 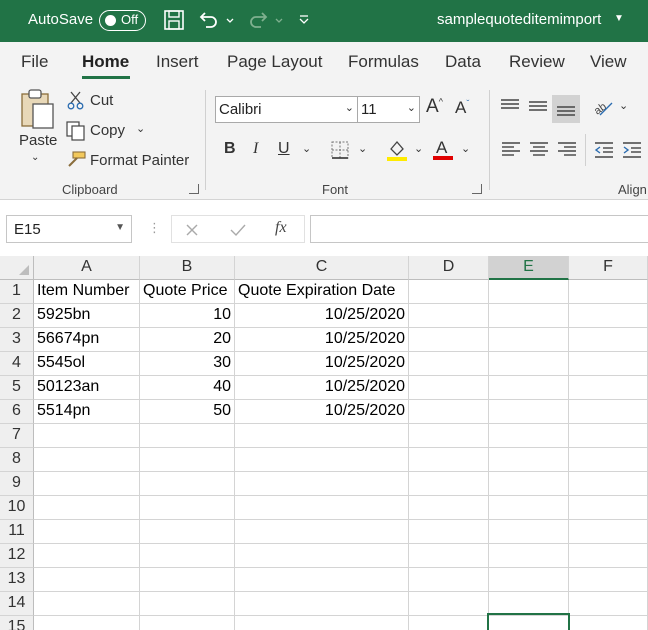 I want to click on cell-c10, so click(x=322, y=508).